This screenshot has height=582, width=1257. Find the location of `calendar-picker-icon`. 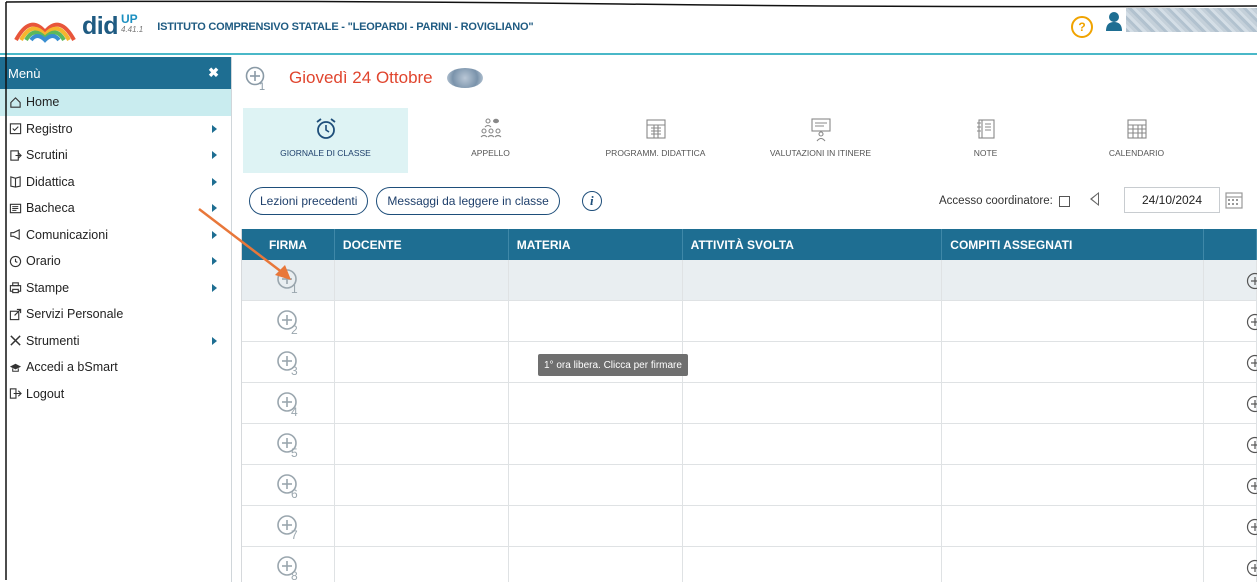

calendar-picker-icon is located at coordinates (1234, 200).